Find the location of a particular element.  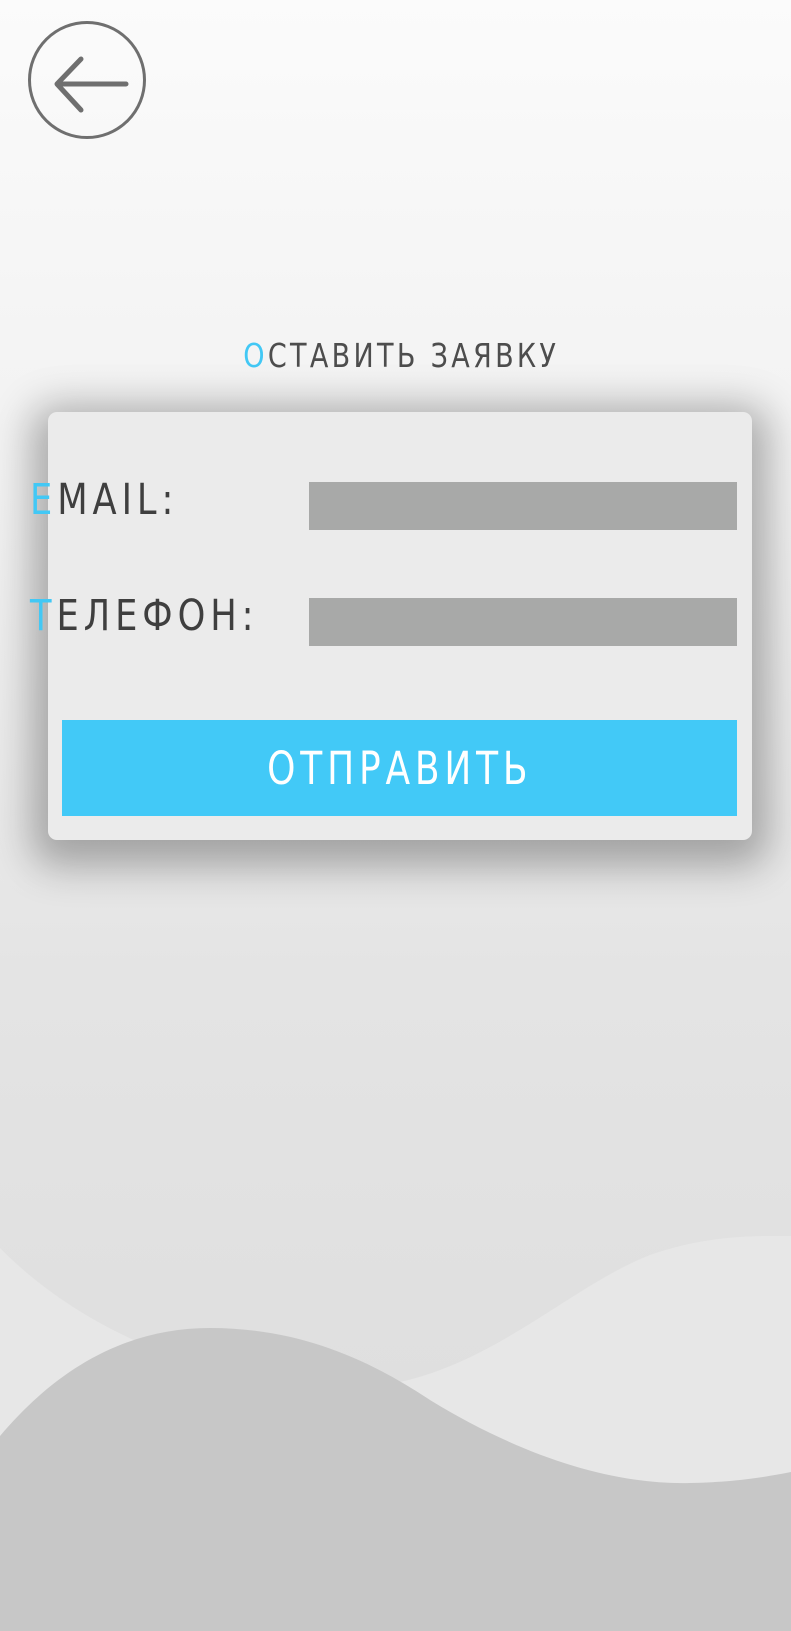

back-button is located at coordinates (87, 80).